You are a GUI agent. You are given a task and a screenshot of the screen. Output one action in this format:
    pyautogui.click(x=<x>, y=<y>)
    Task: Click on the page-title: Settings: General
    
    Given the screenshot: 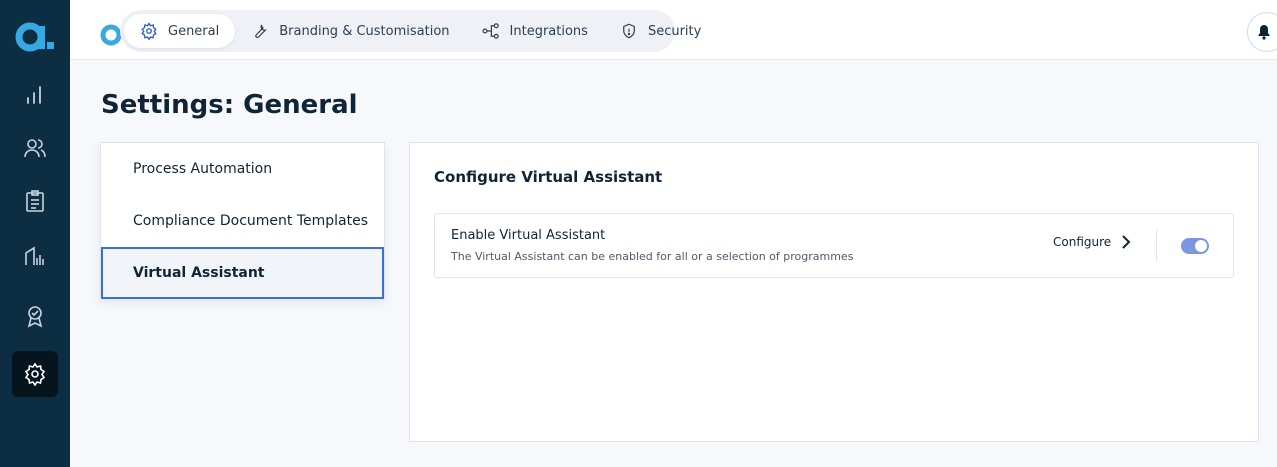 What is the action you would take?
    pyautogui.click(x=229, y=105)
    